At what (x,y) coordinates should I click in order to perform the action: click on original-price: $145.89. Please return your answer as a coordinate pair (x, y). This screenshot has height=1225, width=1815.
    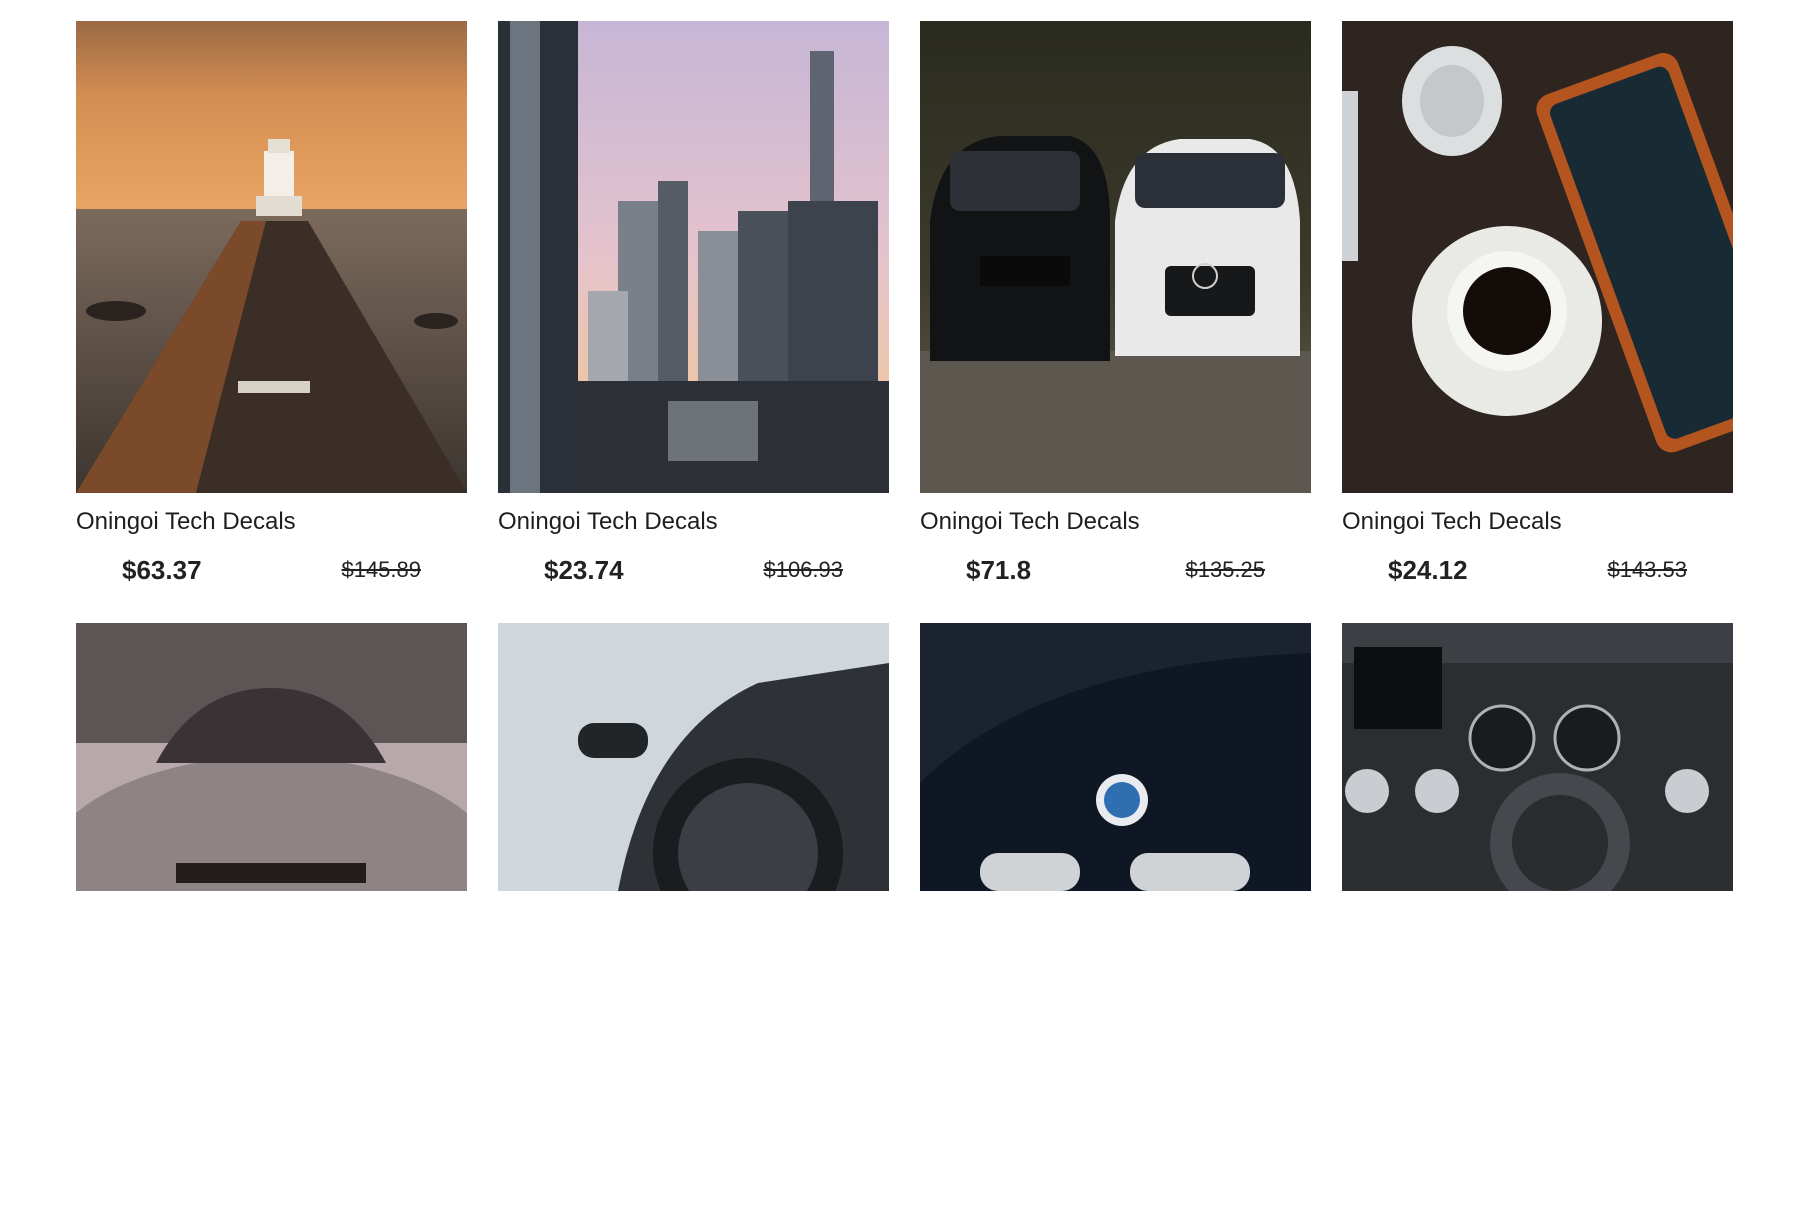
    Looking at the image, I should click on (381, 569).